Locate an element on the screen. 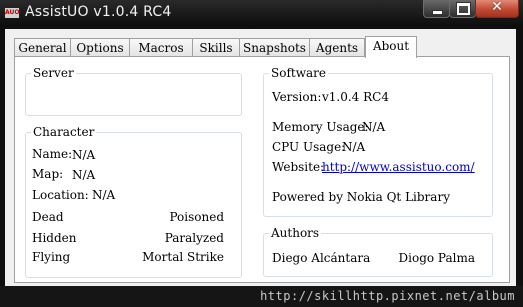 The height and width of the screenshot is (307, 523). app-icon: AUO is located at coordinates (12, 13).